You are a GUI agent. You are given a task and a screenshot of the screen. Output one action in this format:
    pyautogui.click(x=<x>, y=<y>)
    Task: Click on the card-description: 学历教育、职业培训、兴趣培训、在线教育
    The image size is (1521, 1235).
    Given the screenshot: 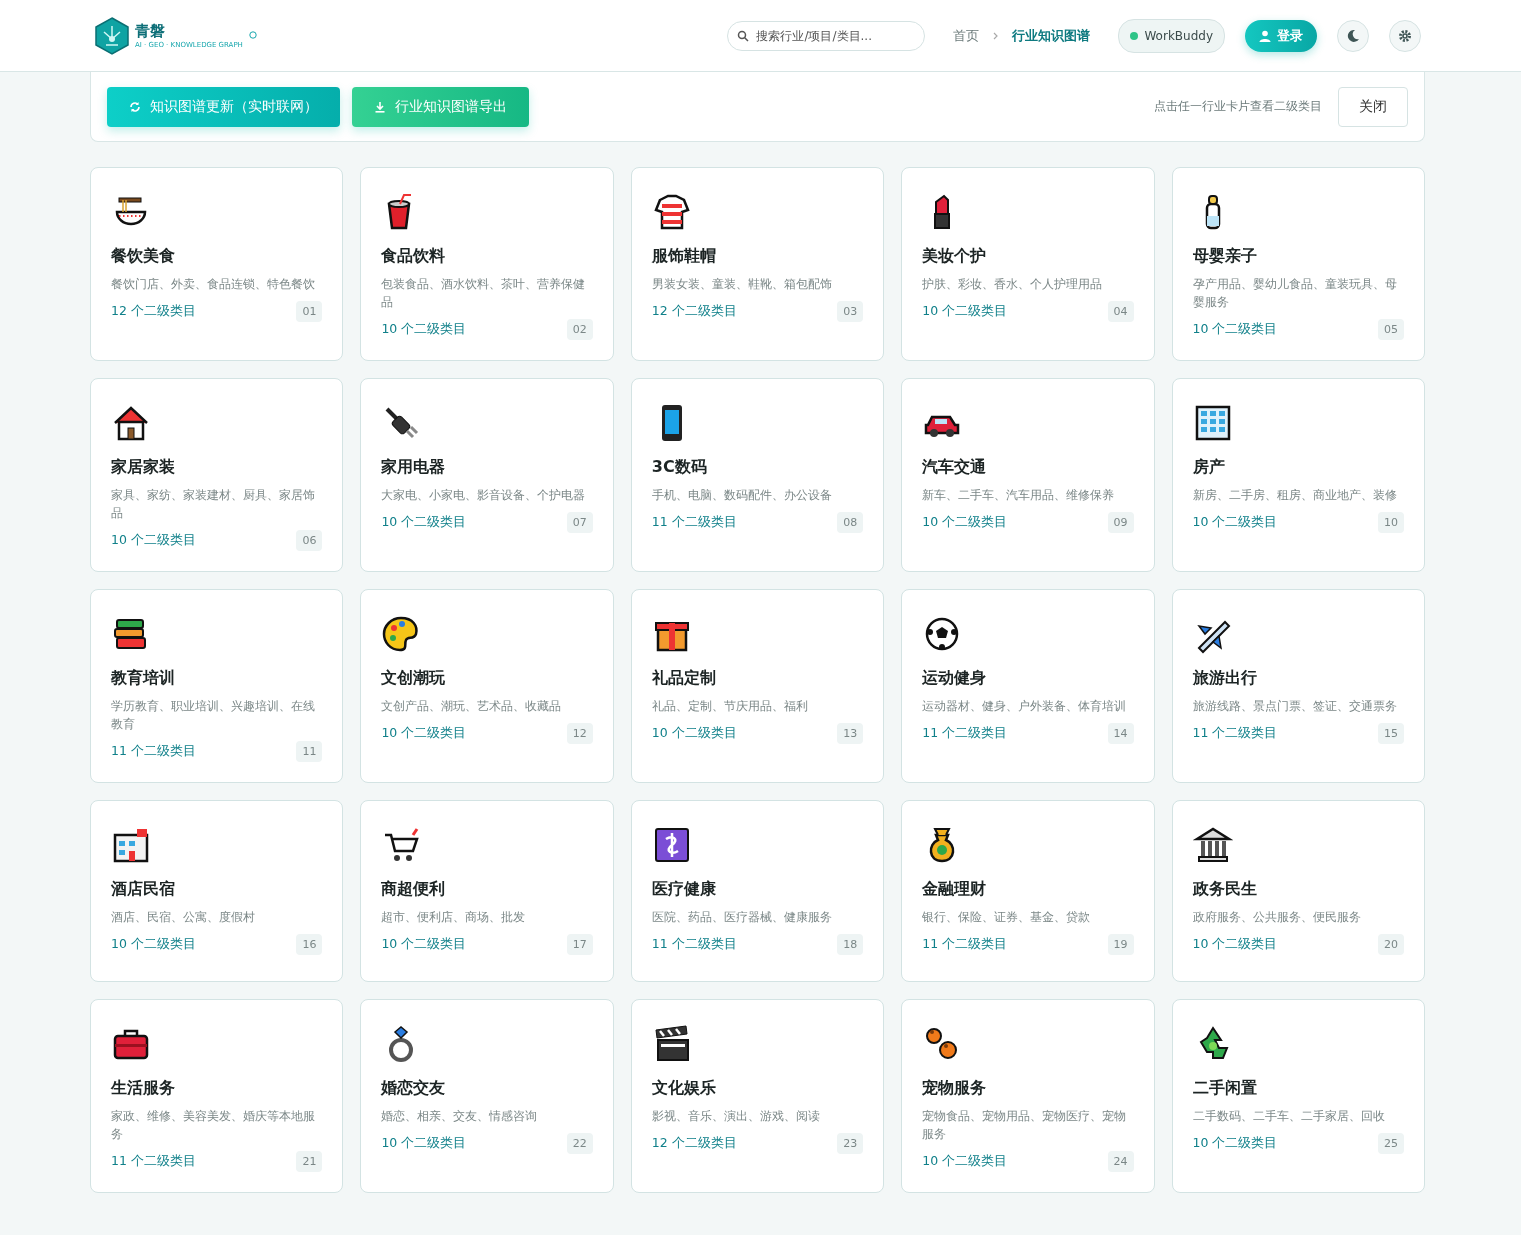 What is the action you would take?
    pyautogui.click(x=213, y=715)
    